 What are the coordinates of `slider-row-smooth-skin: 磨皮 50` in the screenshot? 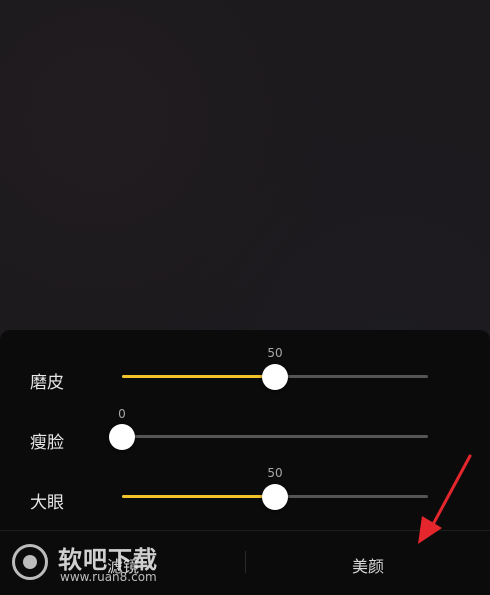 It's located at (245, 376).